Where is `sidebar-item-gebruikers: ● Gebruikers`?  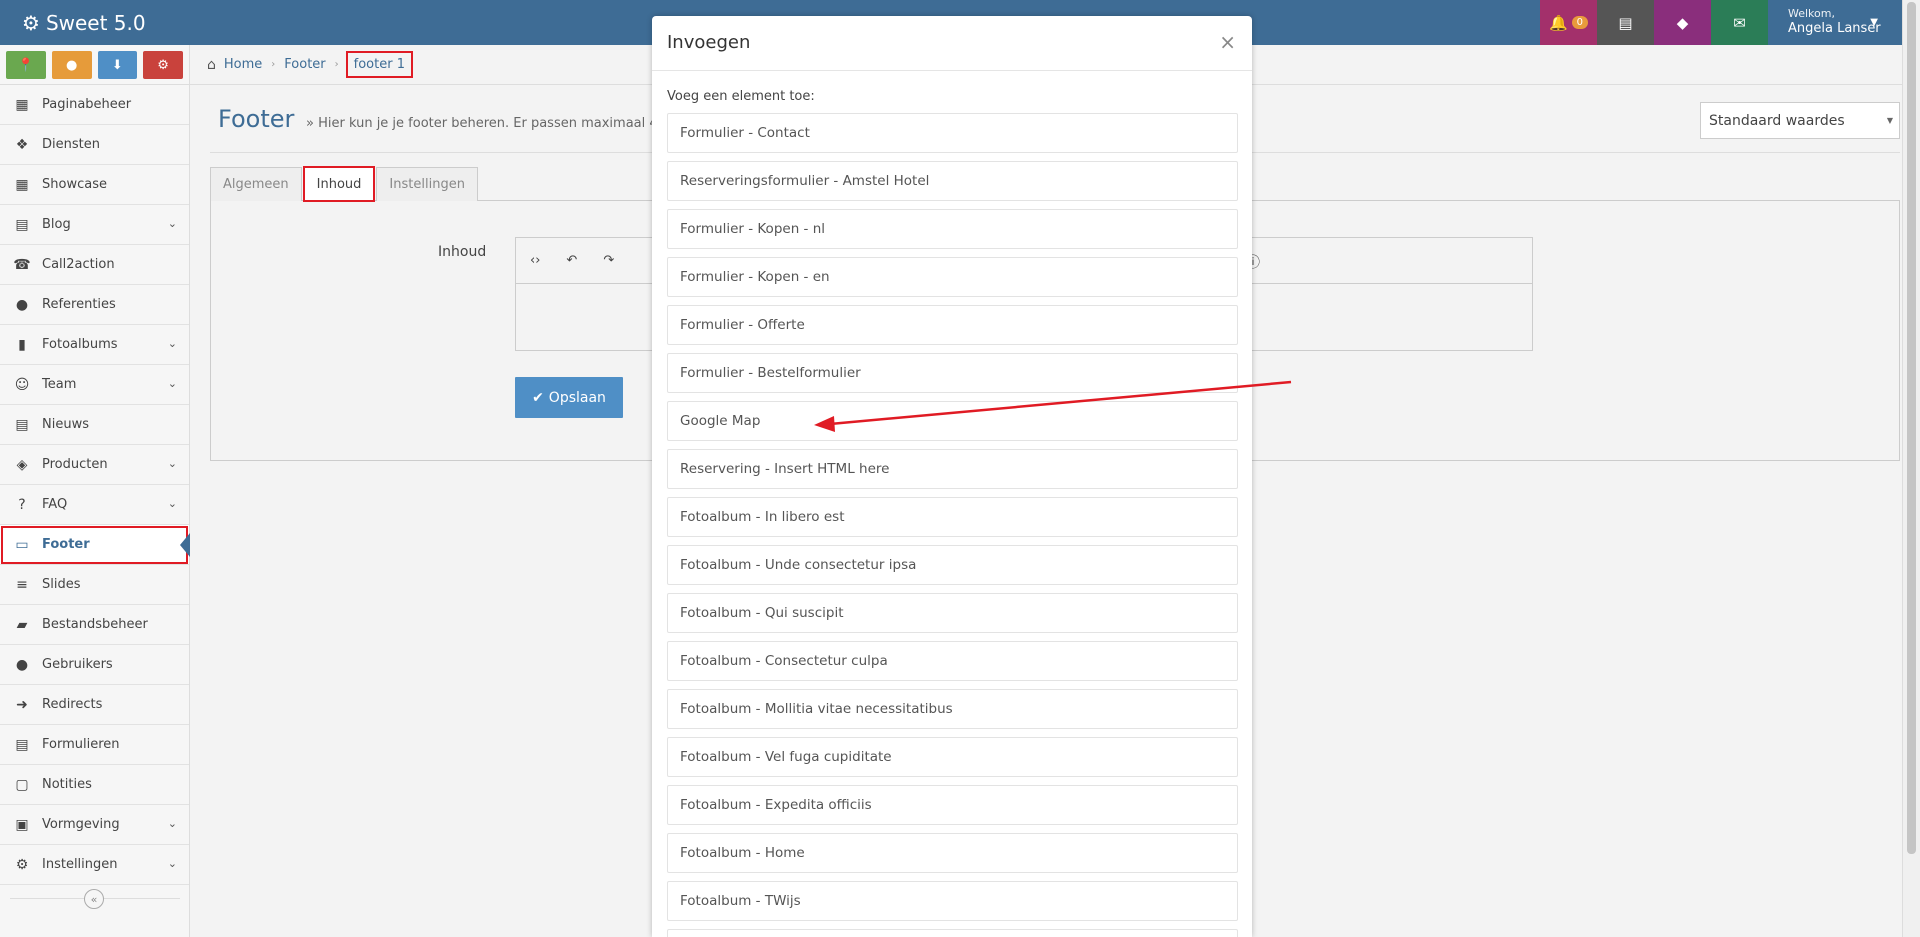 sidebar-item-gebruikers: ● Gebruikers is located at coordinates (94, 665).